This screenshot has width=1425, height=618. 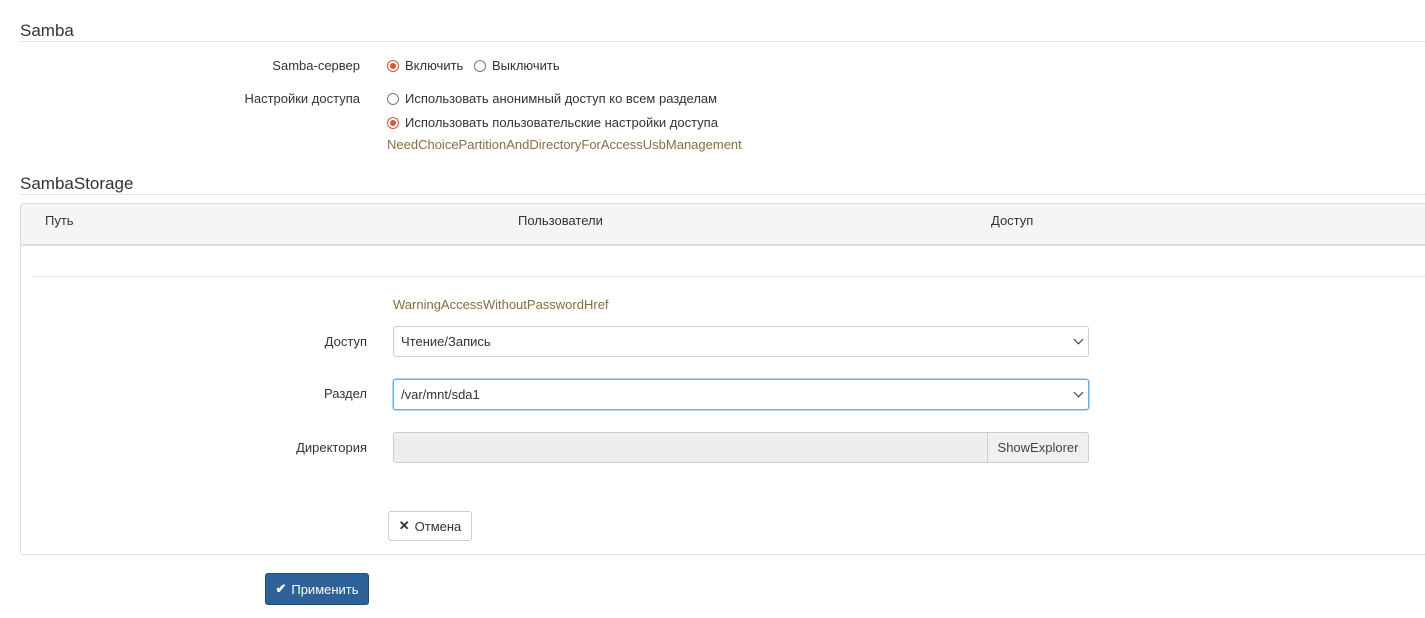 I want to click on show-explorer-button: ShowExplorer, so click(x=1038, y=447).